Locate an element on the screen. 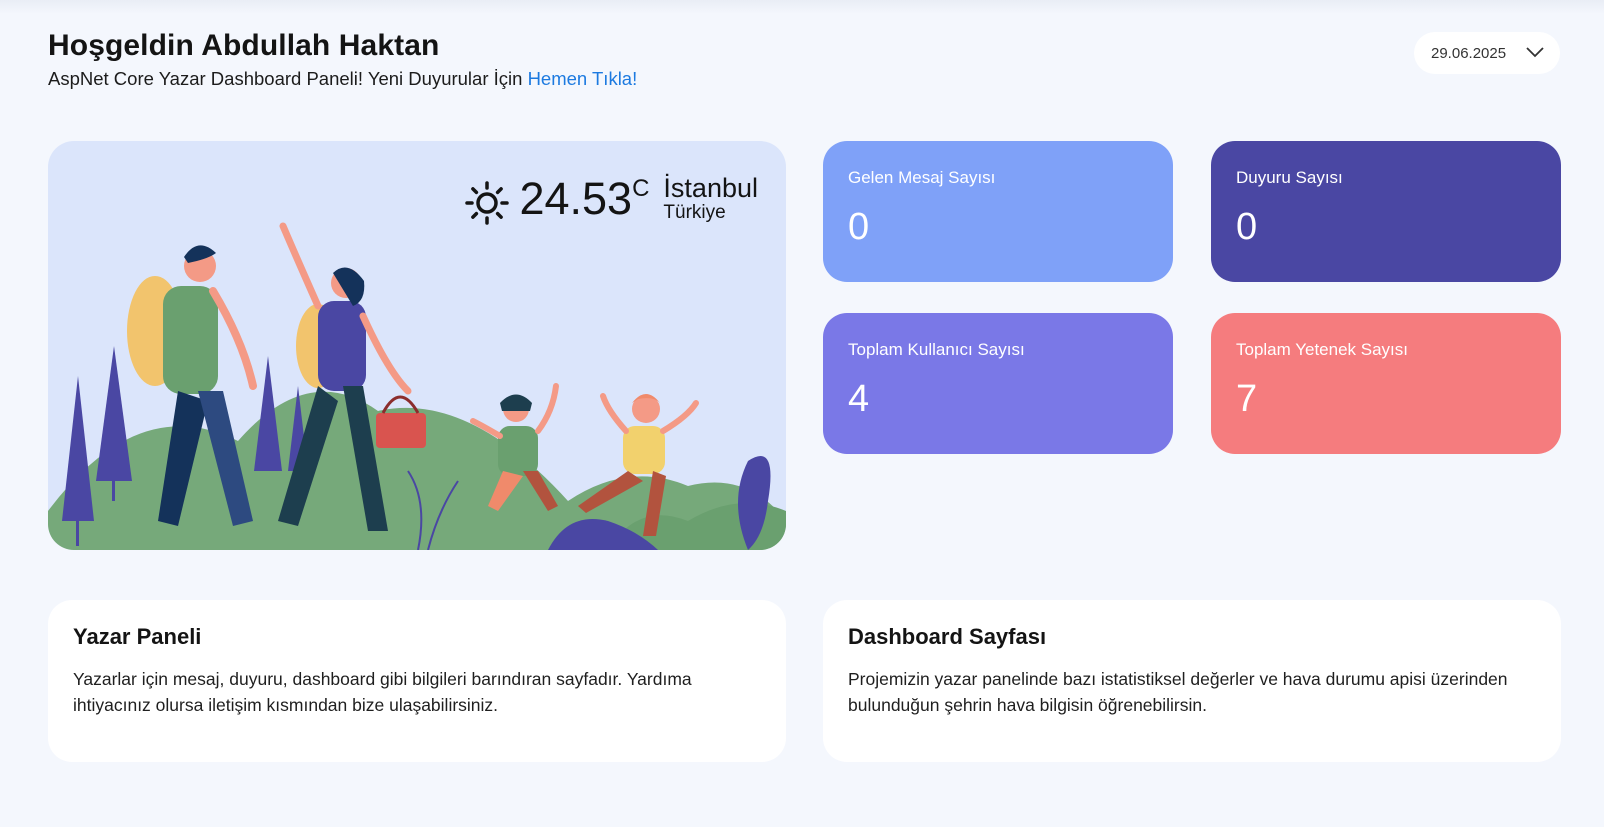  stat-card-users: Toplam Kullanıcı Sayısı 4 is located at coordinates (998, 383).